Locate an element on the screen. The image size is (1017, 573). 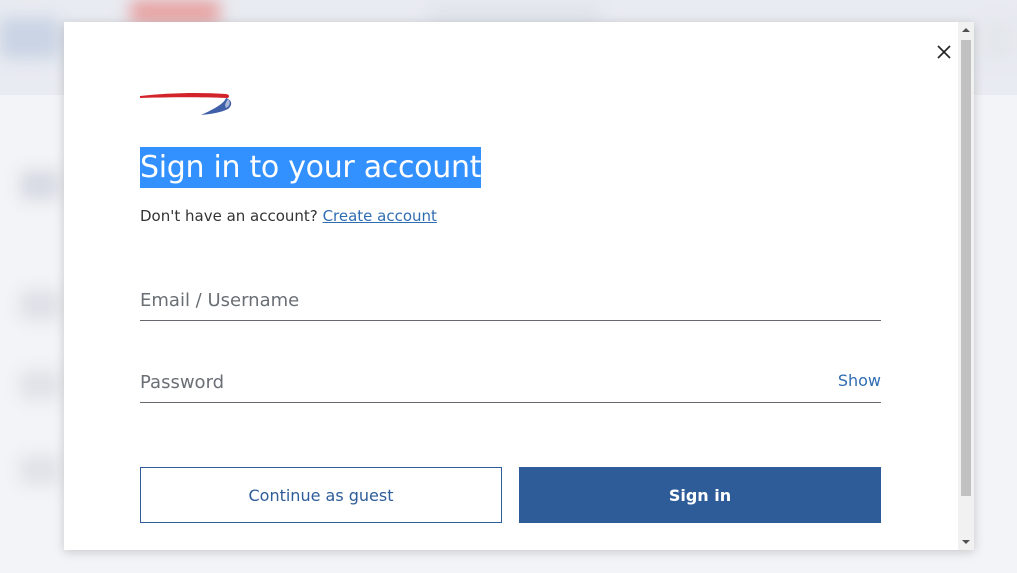
continue-as-guest-button: Continue as guest is located at coordinates (321, 495).